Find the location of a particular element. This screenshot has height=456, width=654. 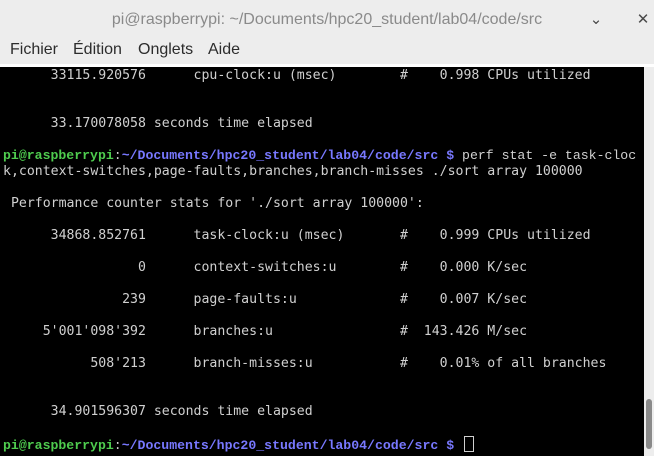

menu-edition: Édition is located at coordinates (97, 50).